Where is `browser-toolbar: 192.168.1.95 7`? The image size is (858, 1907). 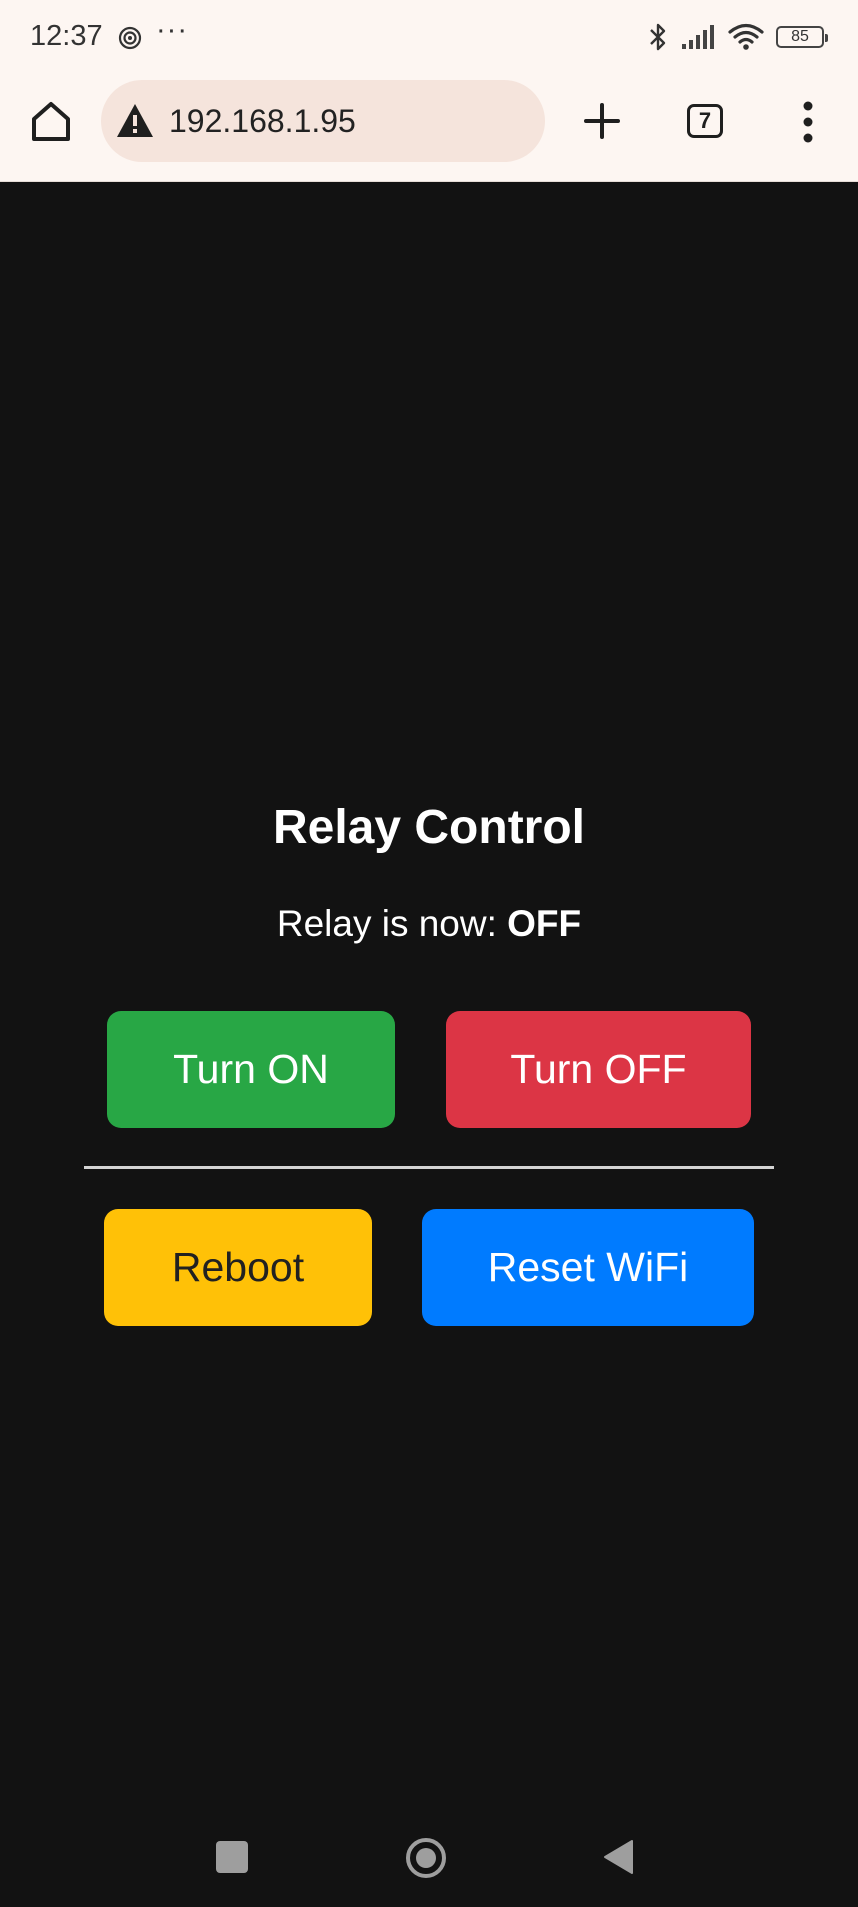
browser-toolbar: 192.168.1.95 7 is located at coordinates (429, 126).